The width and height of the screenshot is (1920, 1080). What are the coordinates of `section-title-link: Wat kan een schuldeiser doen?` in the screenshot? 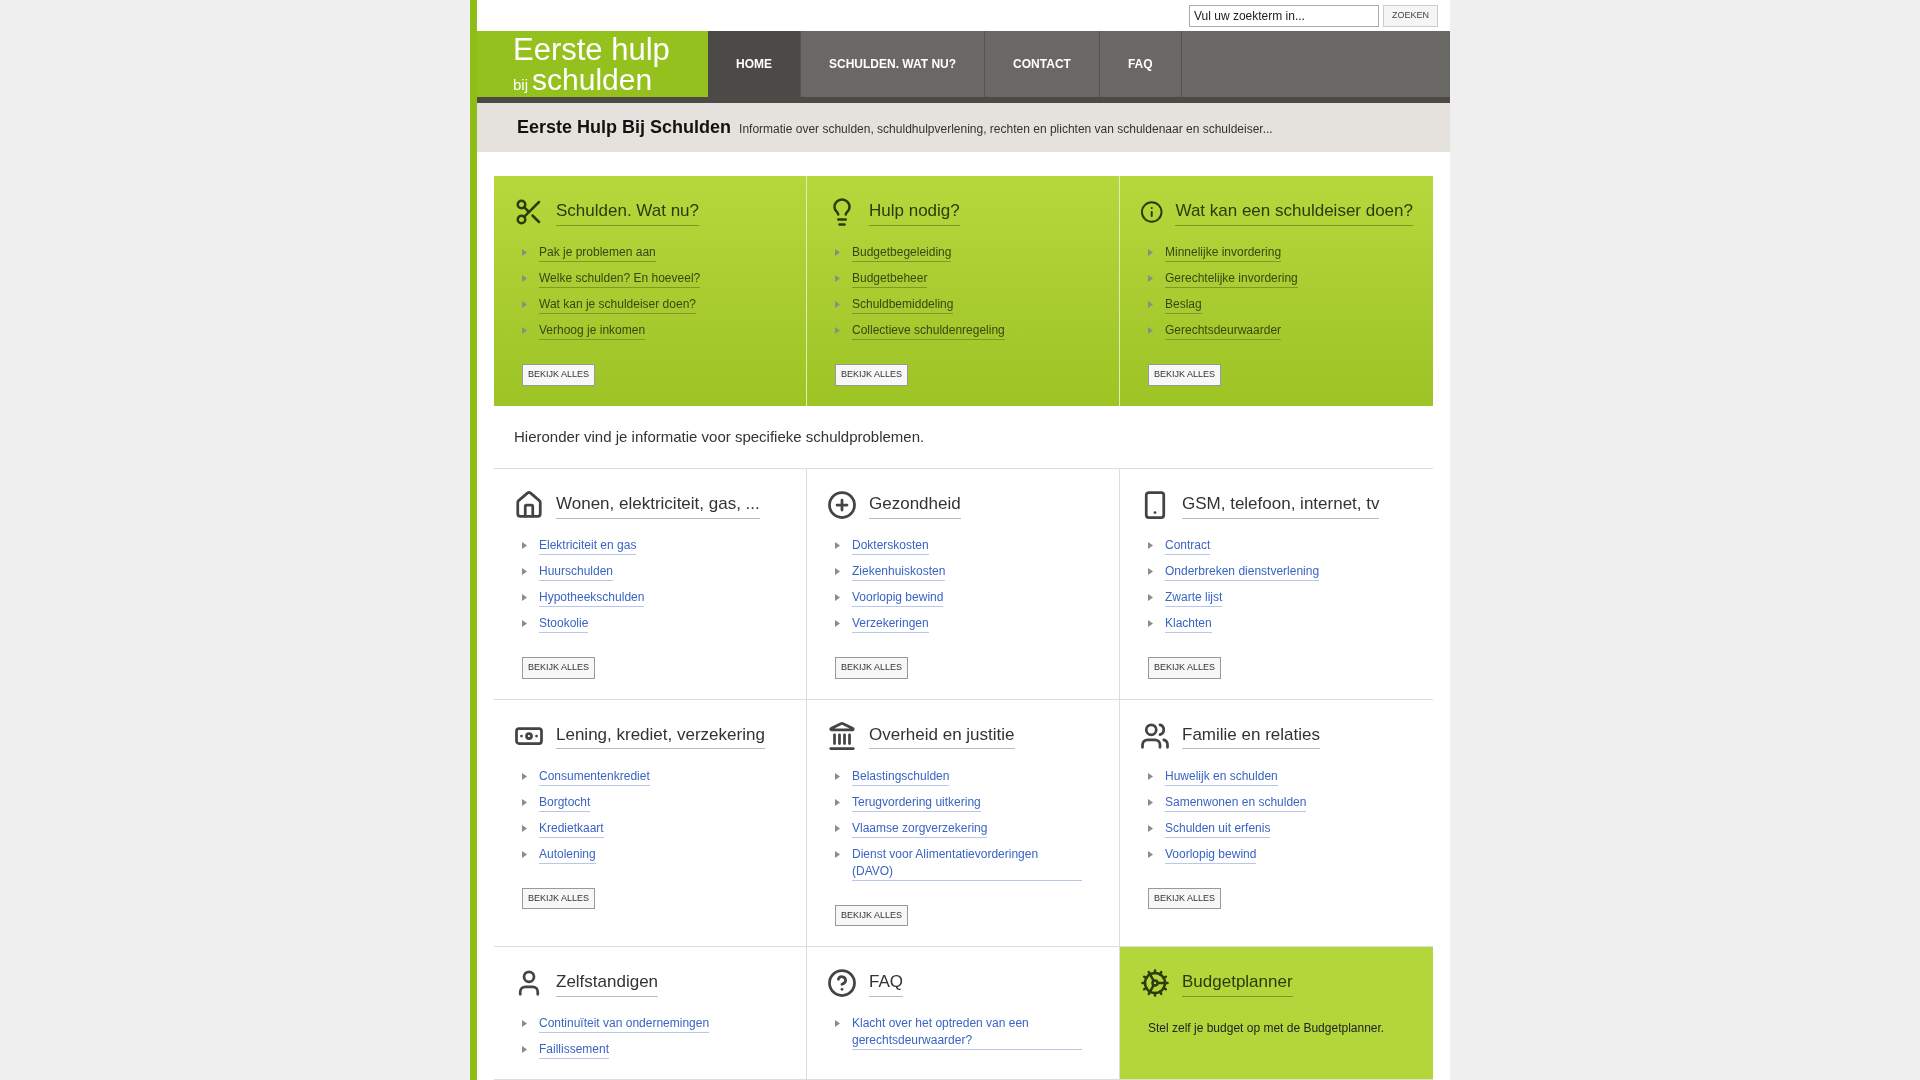 It's located at (1294, 212).